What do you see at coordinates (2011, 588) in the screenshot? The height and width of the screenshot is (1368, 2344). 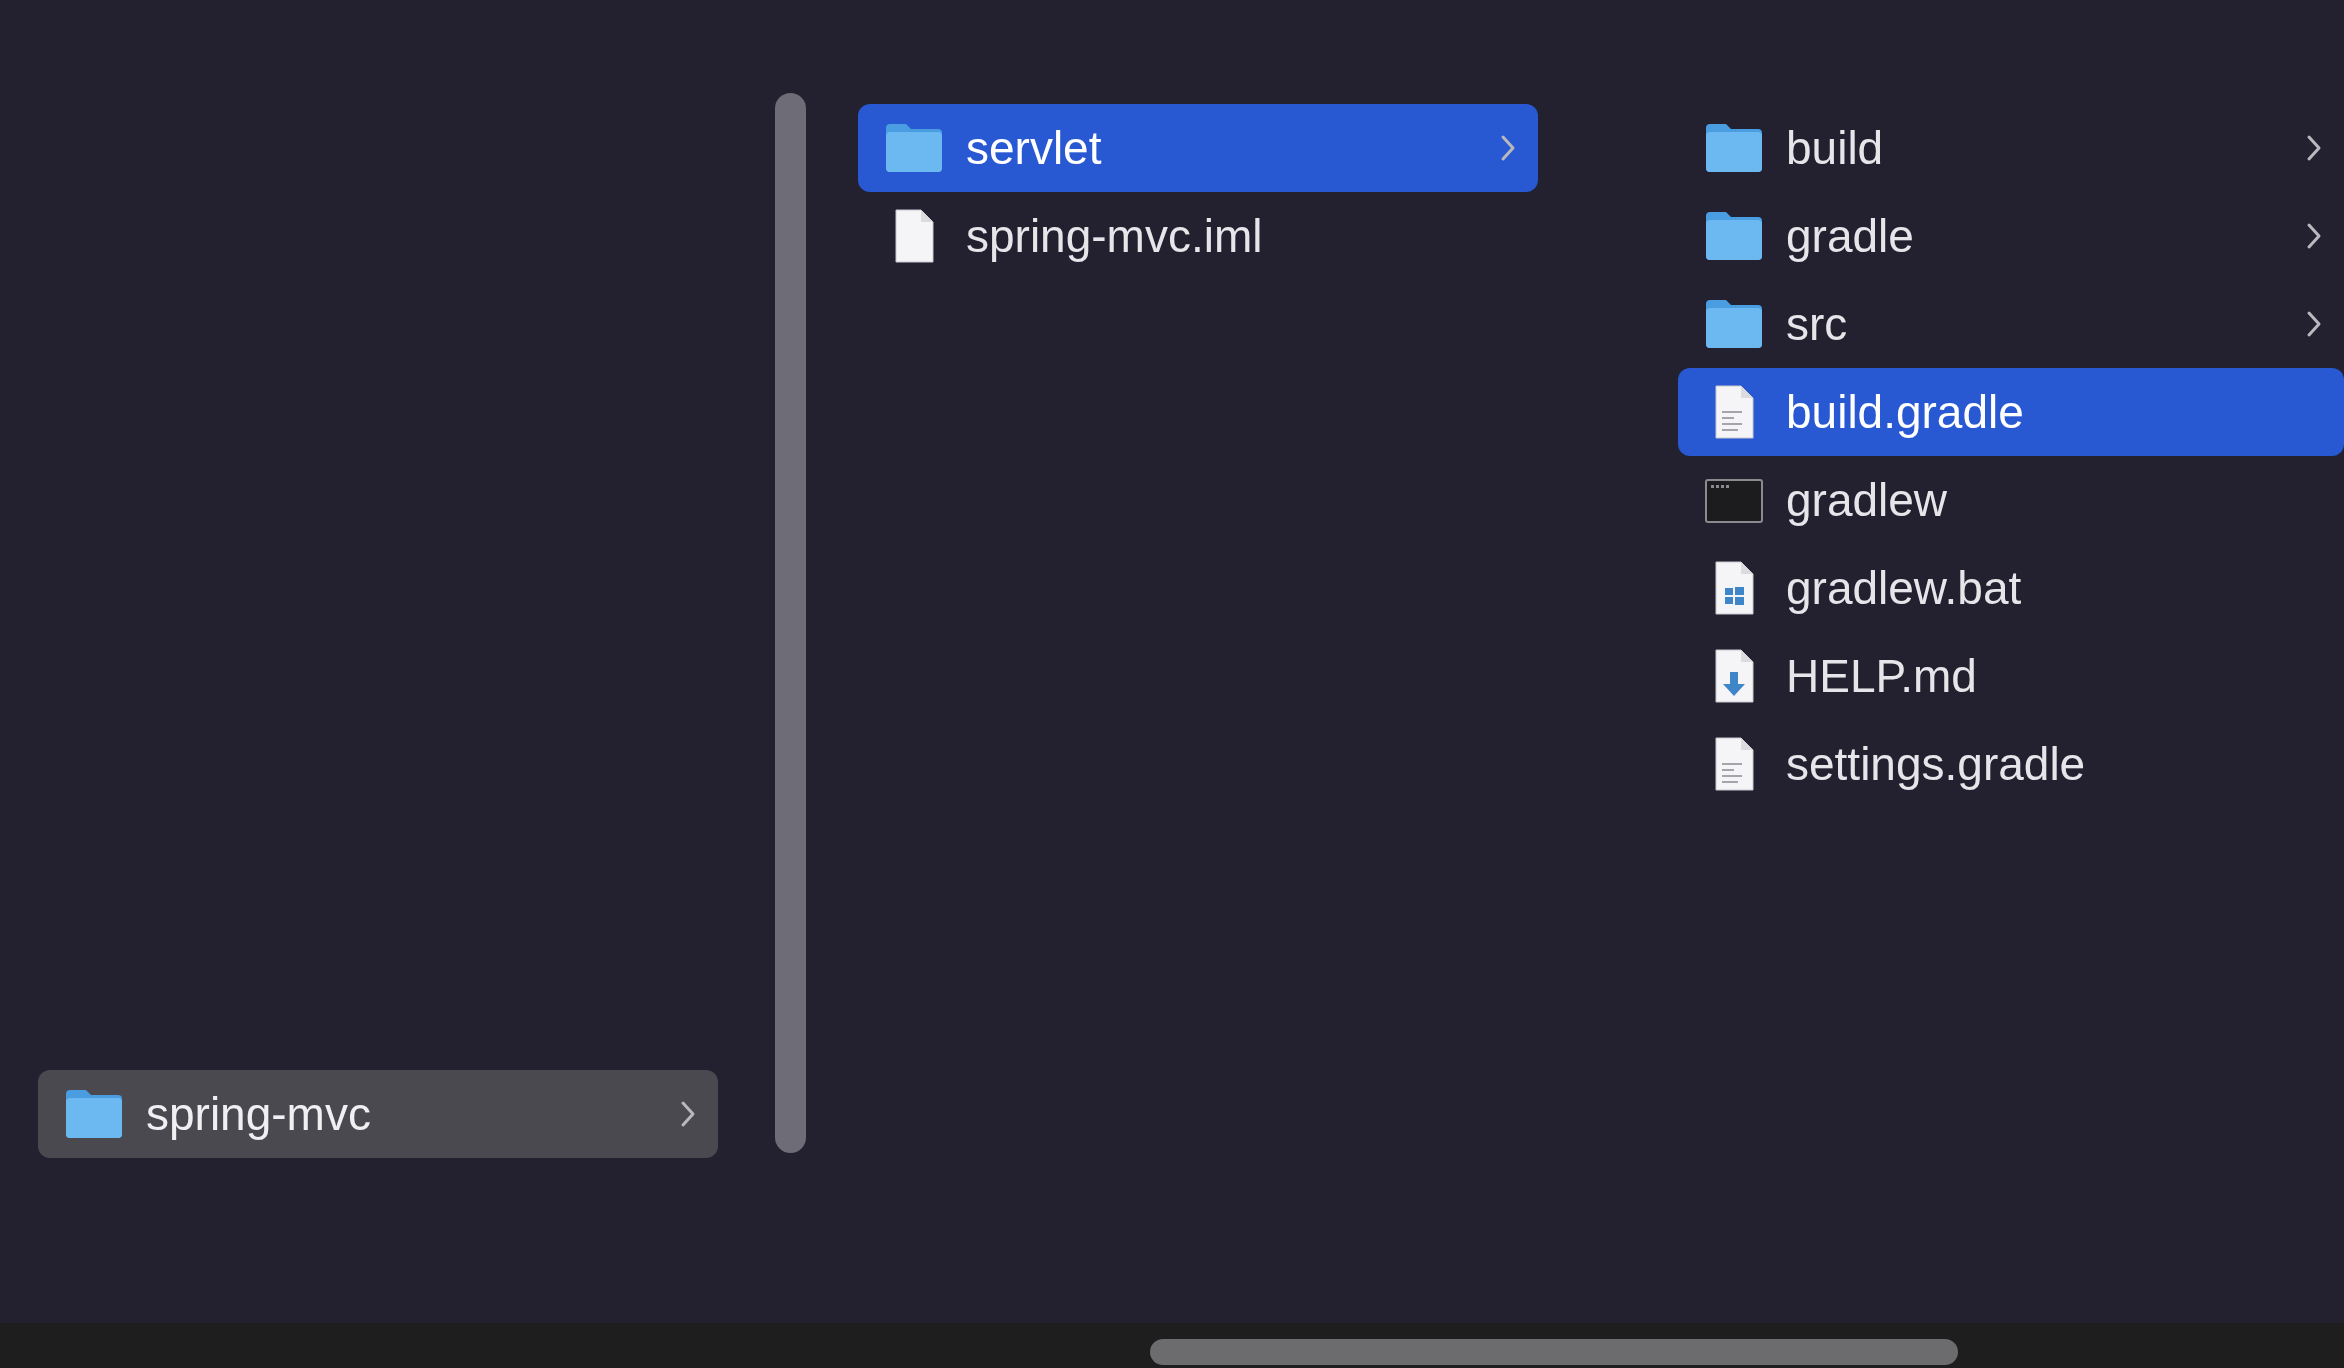 I see `list-item: gradlew.bat` at bounding box center [2011, 588].